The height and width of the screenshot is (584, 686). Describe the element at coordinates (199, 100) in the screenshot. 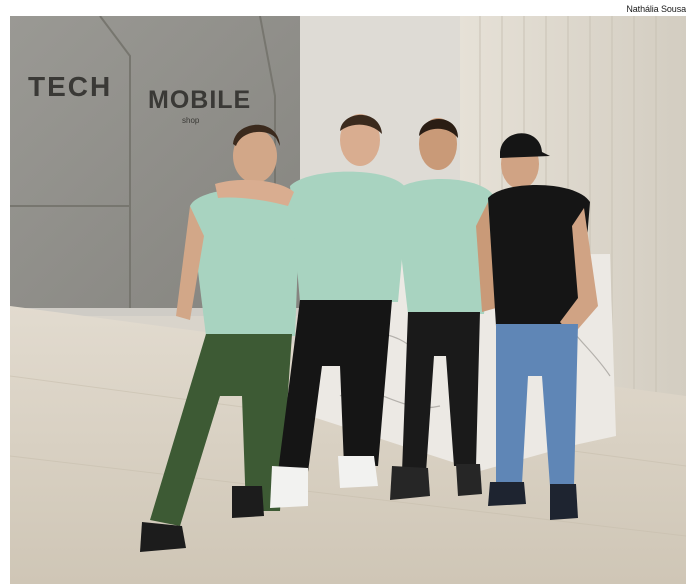

I see `wall-sign-line2: MOBILE` at that location.